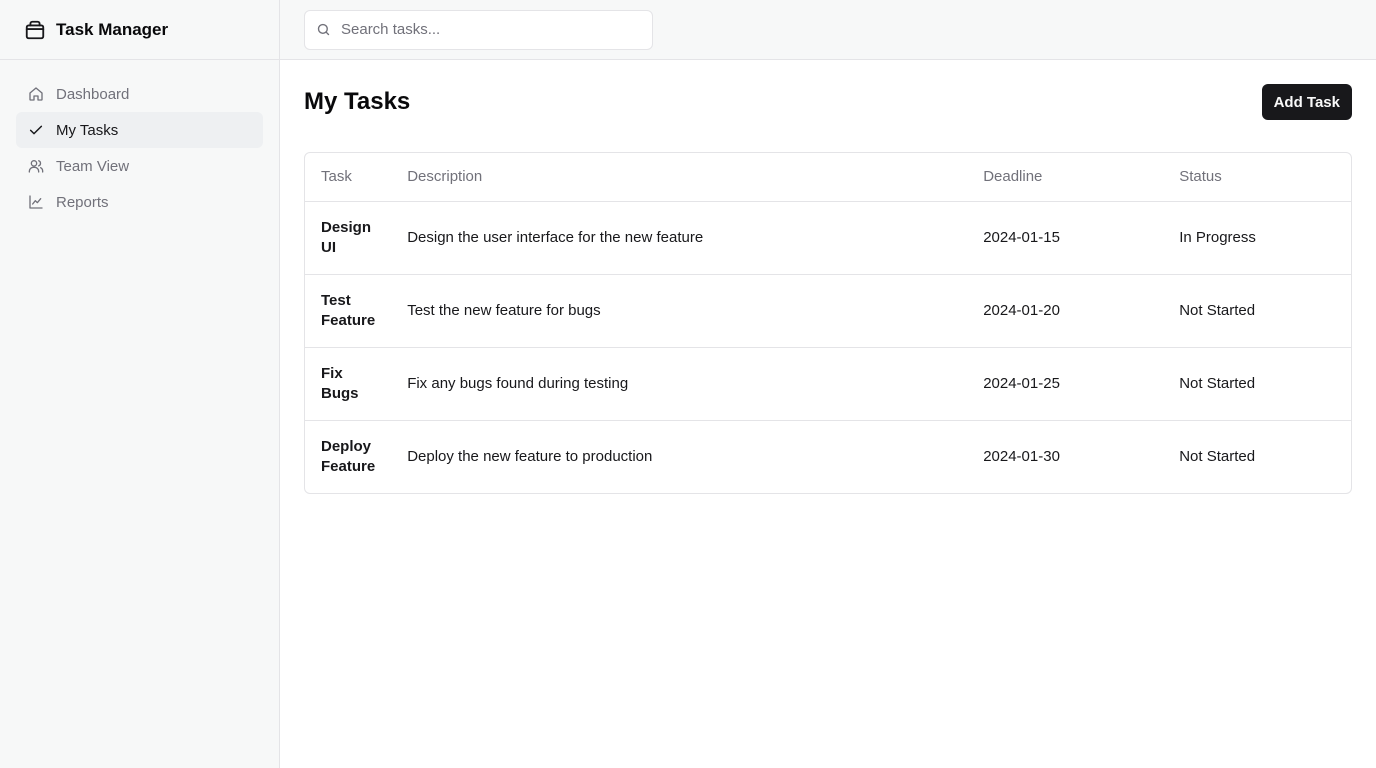  What do you see at coordinates (1065, 311) in the screenshot?
I see `task-deadline-cell: 2024-01-20` at bounding box center [1065, 311].